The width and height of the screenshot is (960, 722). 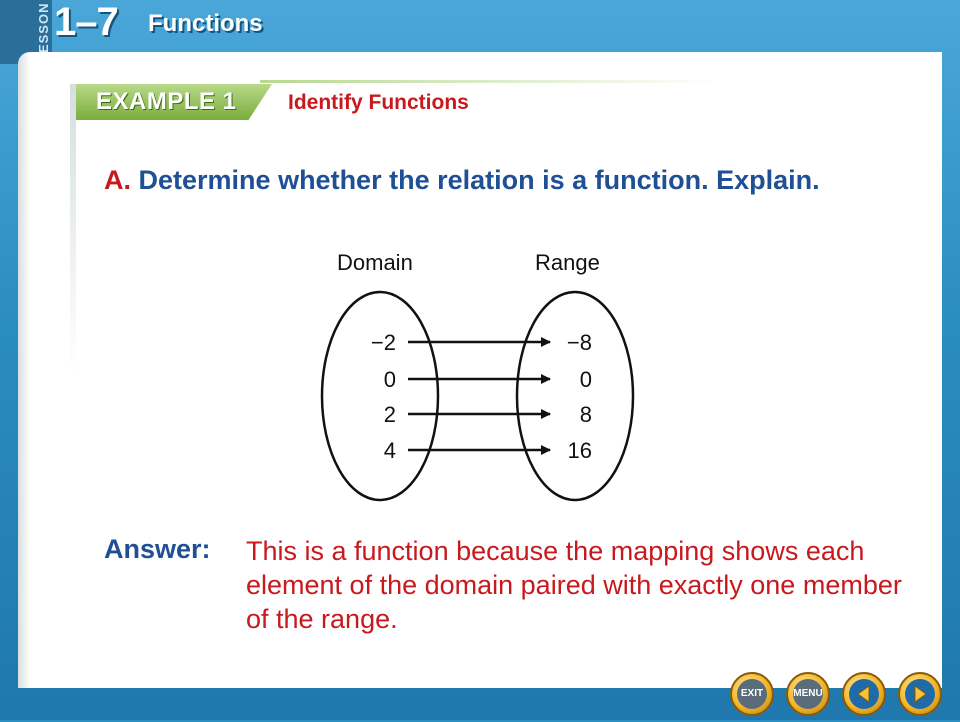 What do you see at coordinates (166, 101) in the screenshot?
I see `example-label: EXAMPLE 1` at bounding box center [166, 101].